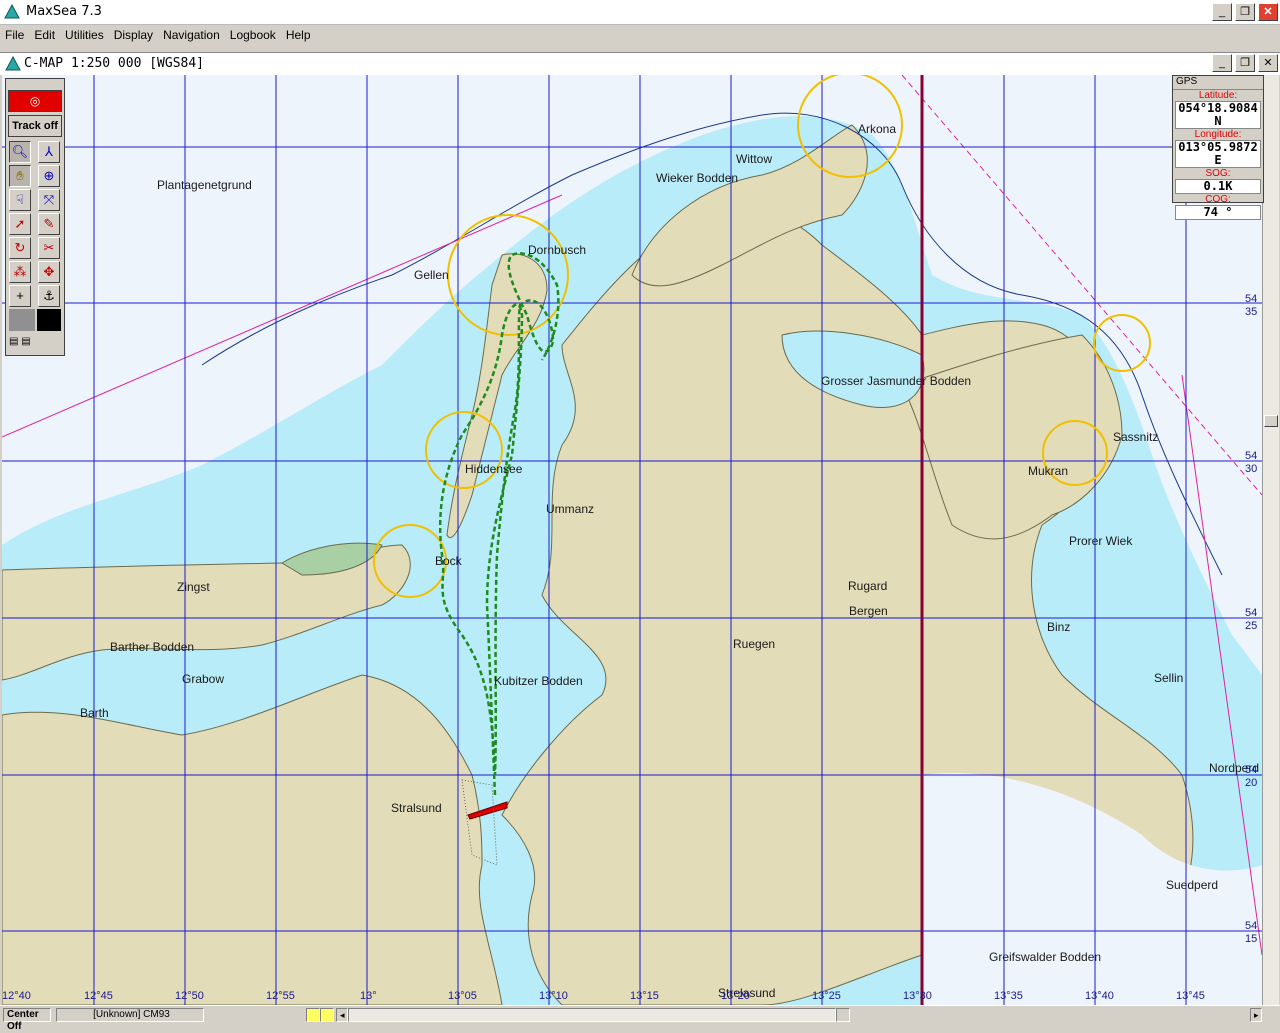 This screenshot has width=1280, height=1033. Describe the element at coordinates (133, 33) in the screenshot. I see `menu-display: Display` at that location.